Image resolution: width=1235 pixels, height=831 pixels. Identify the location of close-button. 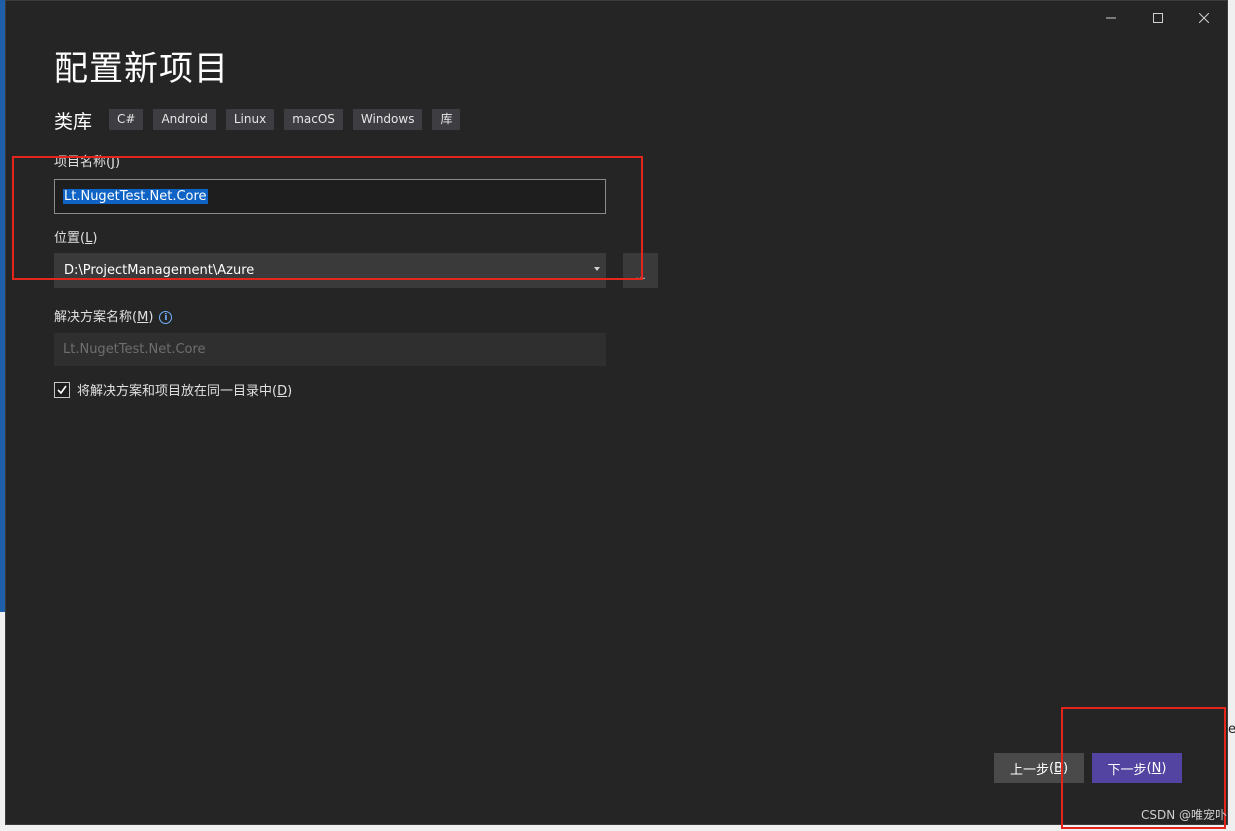
(1204, 18).